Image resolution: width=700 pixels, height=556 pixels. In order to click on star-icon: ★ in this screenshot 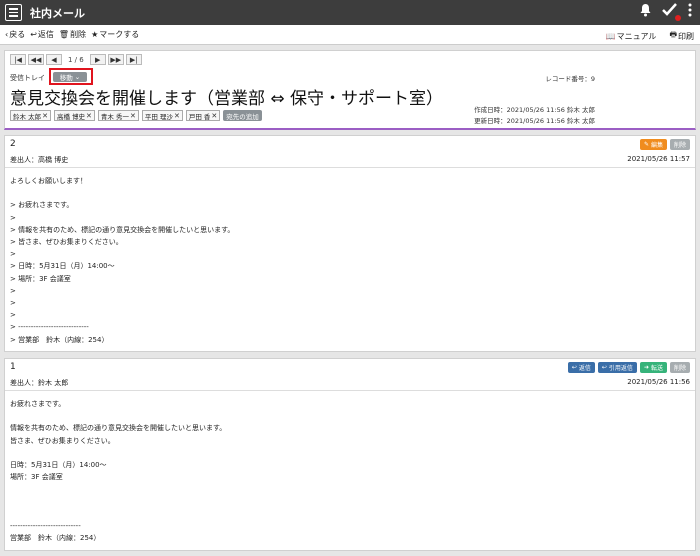, I will do `click(95, 34)`.